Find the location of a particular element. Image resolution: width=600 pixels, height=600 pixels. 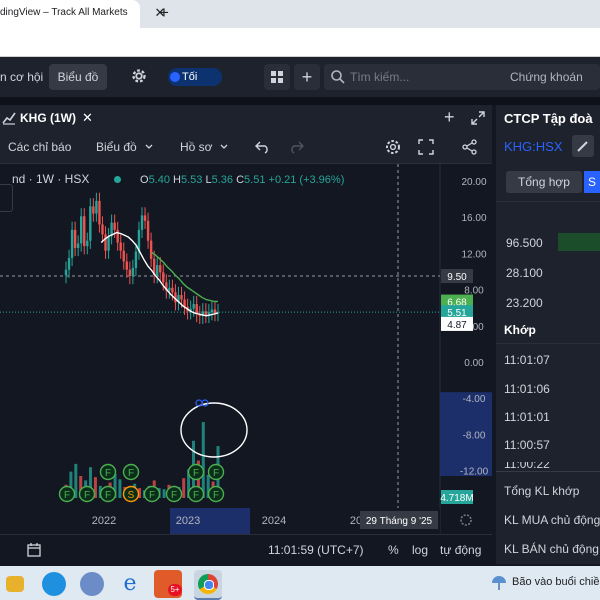

edit-symbol-button is located at coordinates (583, 146).